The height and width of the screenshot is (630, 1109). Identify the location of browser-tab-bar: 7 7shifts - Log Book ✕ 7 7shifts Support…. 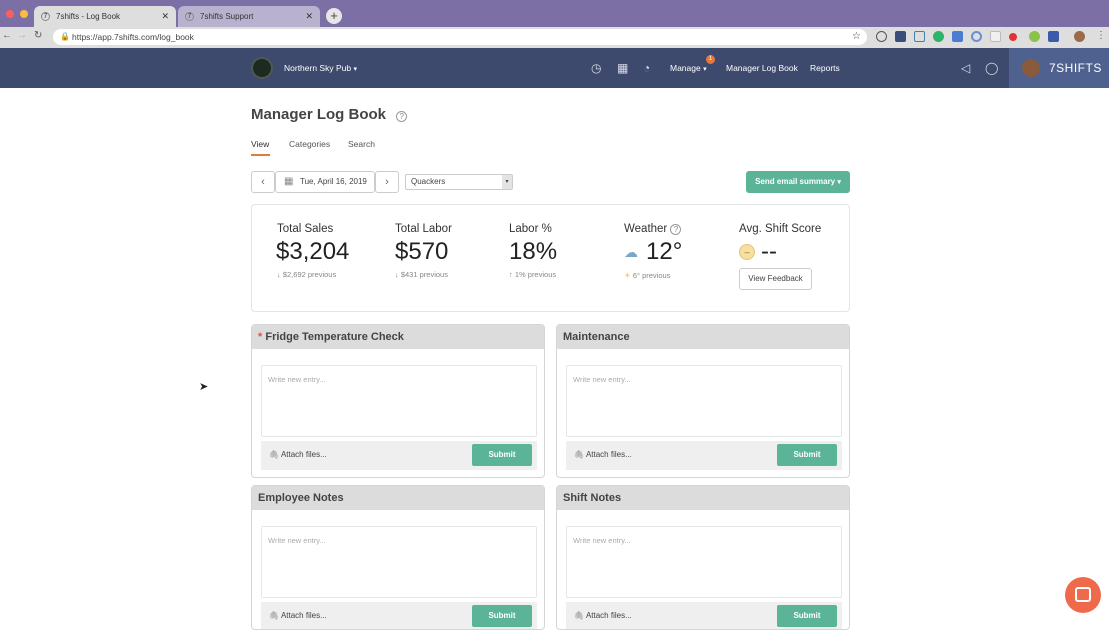
(554, 13).